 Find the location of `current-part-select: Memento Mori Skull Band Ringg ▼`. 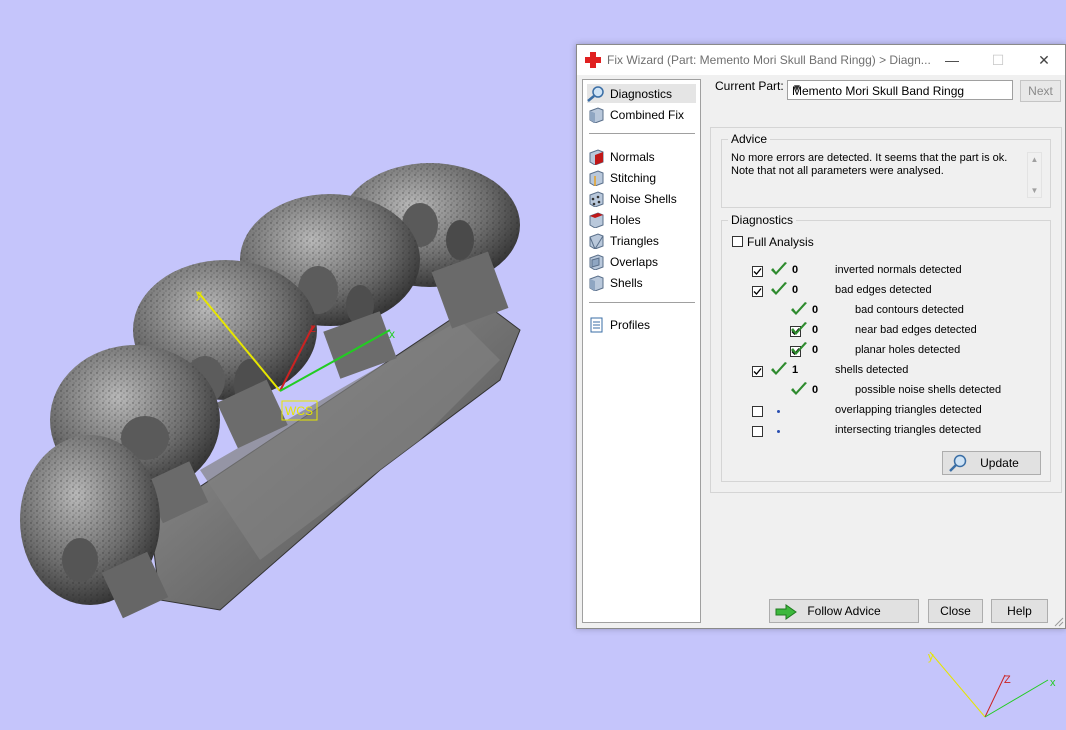

current-part-select: Memento Mori Skull Band Ringg ▼ is located at coordinates (900, 90).